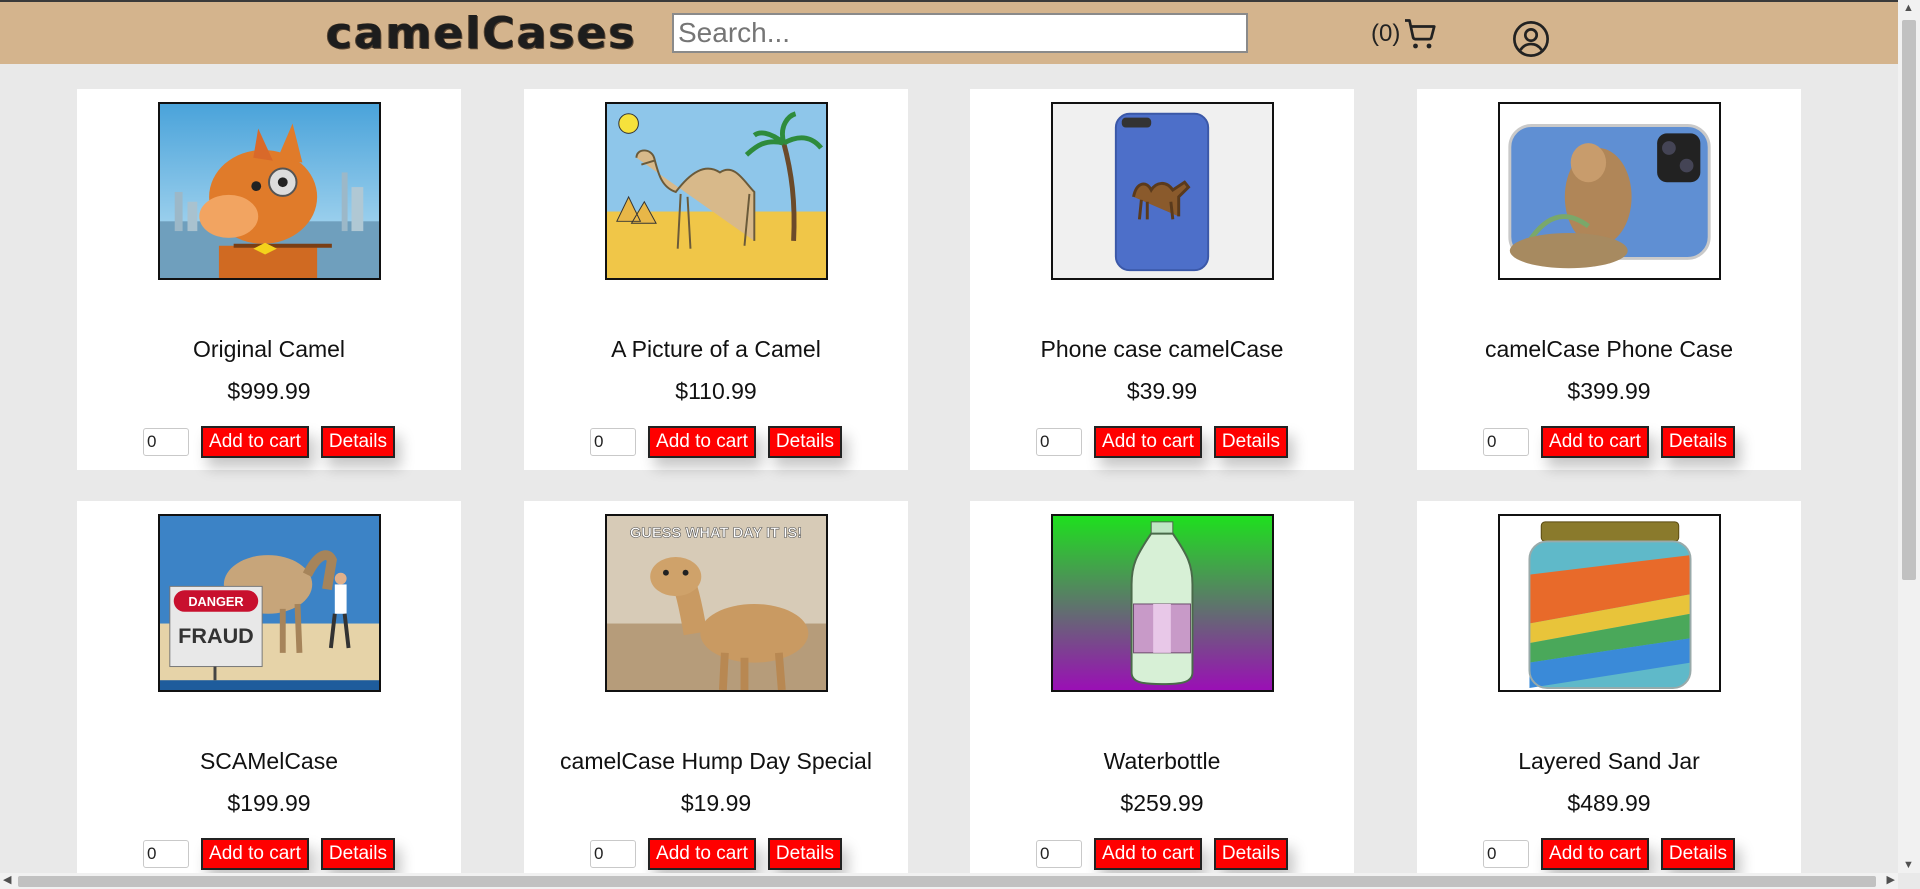 The width and height of the screenshot is (1920, 889). I want to click on hump-day-image: GUESS WHAT DAY IT IS!, so click(716, 603).